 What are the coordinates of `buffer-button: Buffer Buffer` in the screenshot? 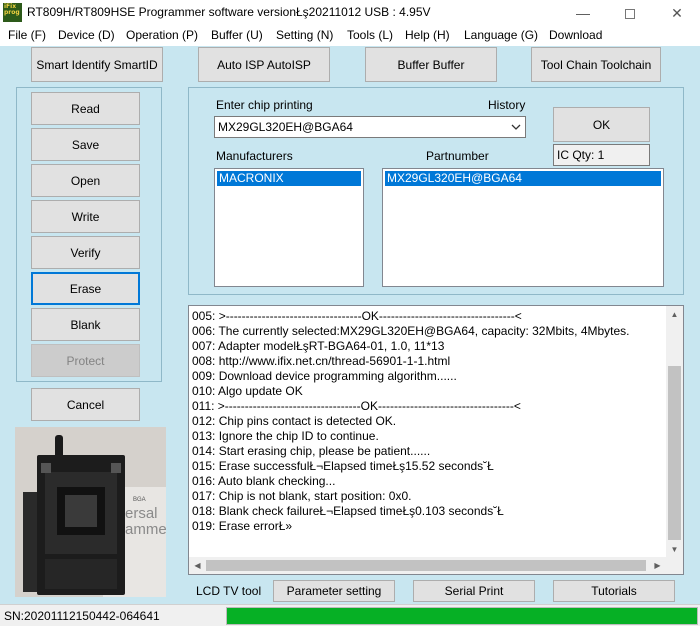 It's located at (431, 64).